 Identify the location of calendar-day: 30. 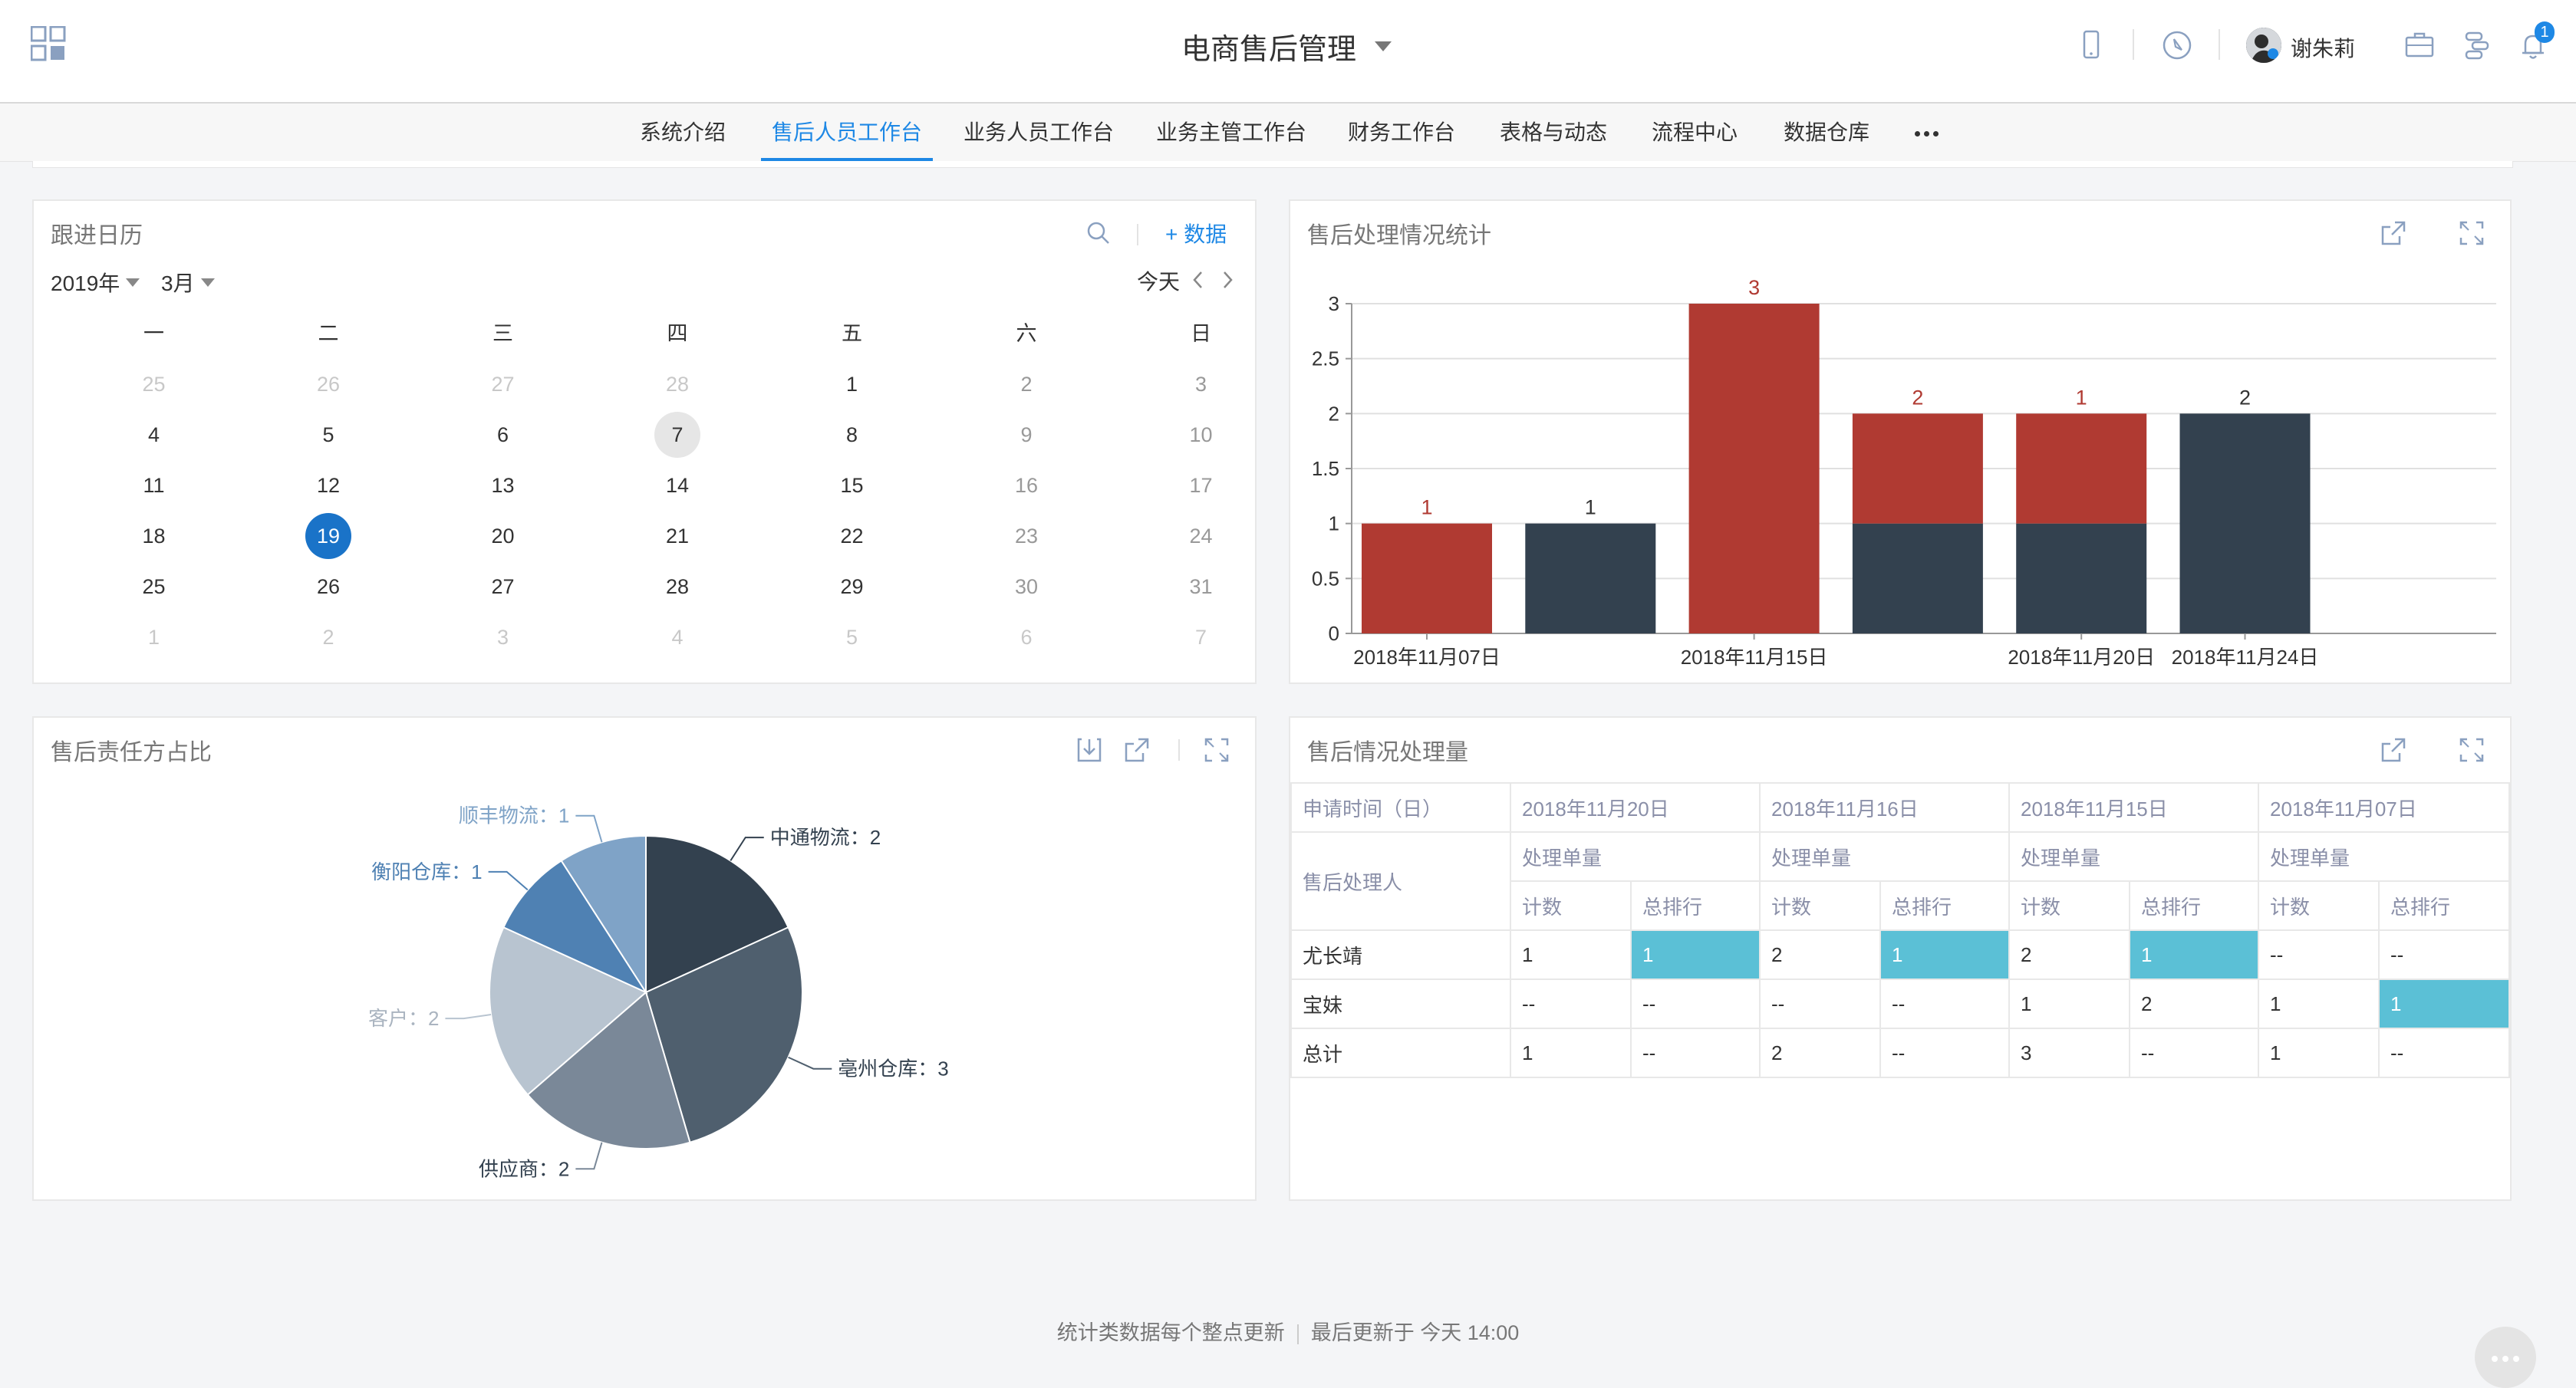
(1027, 586).